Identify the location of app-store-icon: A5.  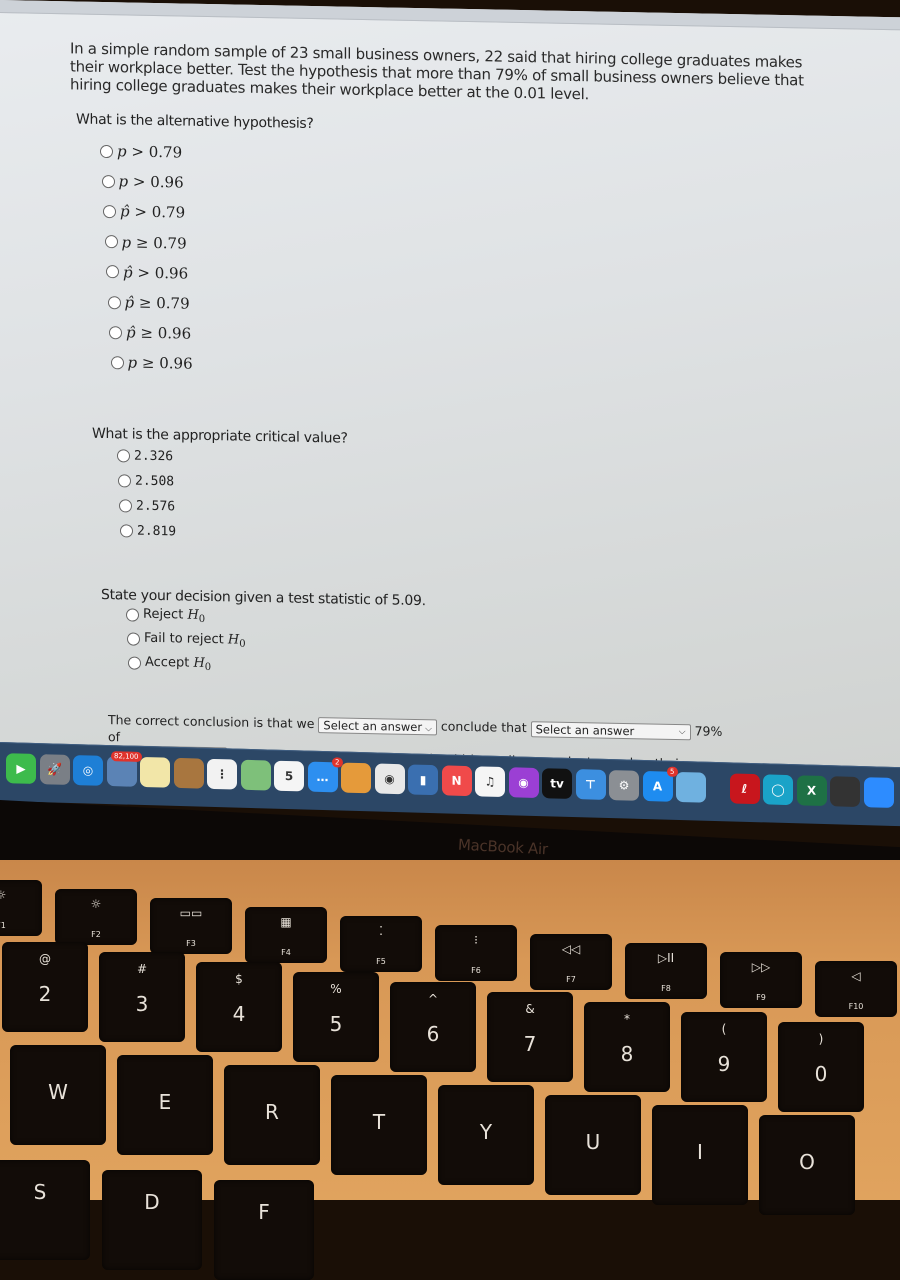
(660, 784).